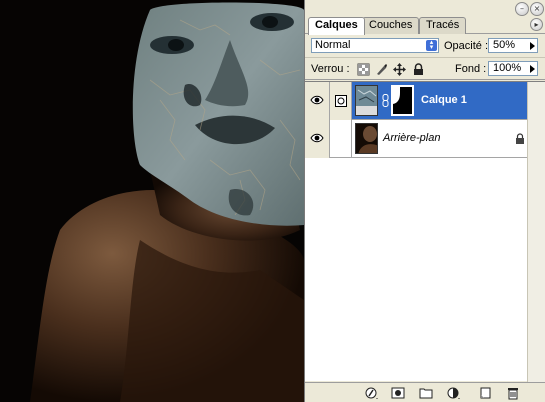  I want to click on fill-field: 100%, so click(513, 68).